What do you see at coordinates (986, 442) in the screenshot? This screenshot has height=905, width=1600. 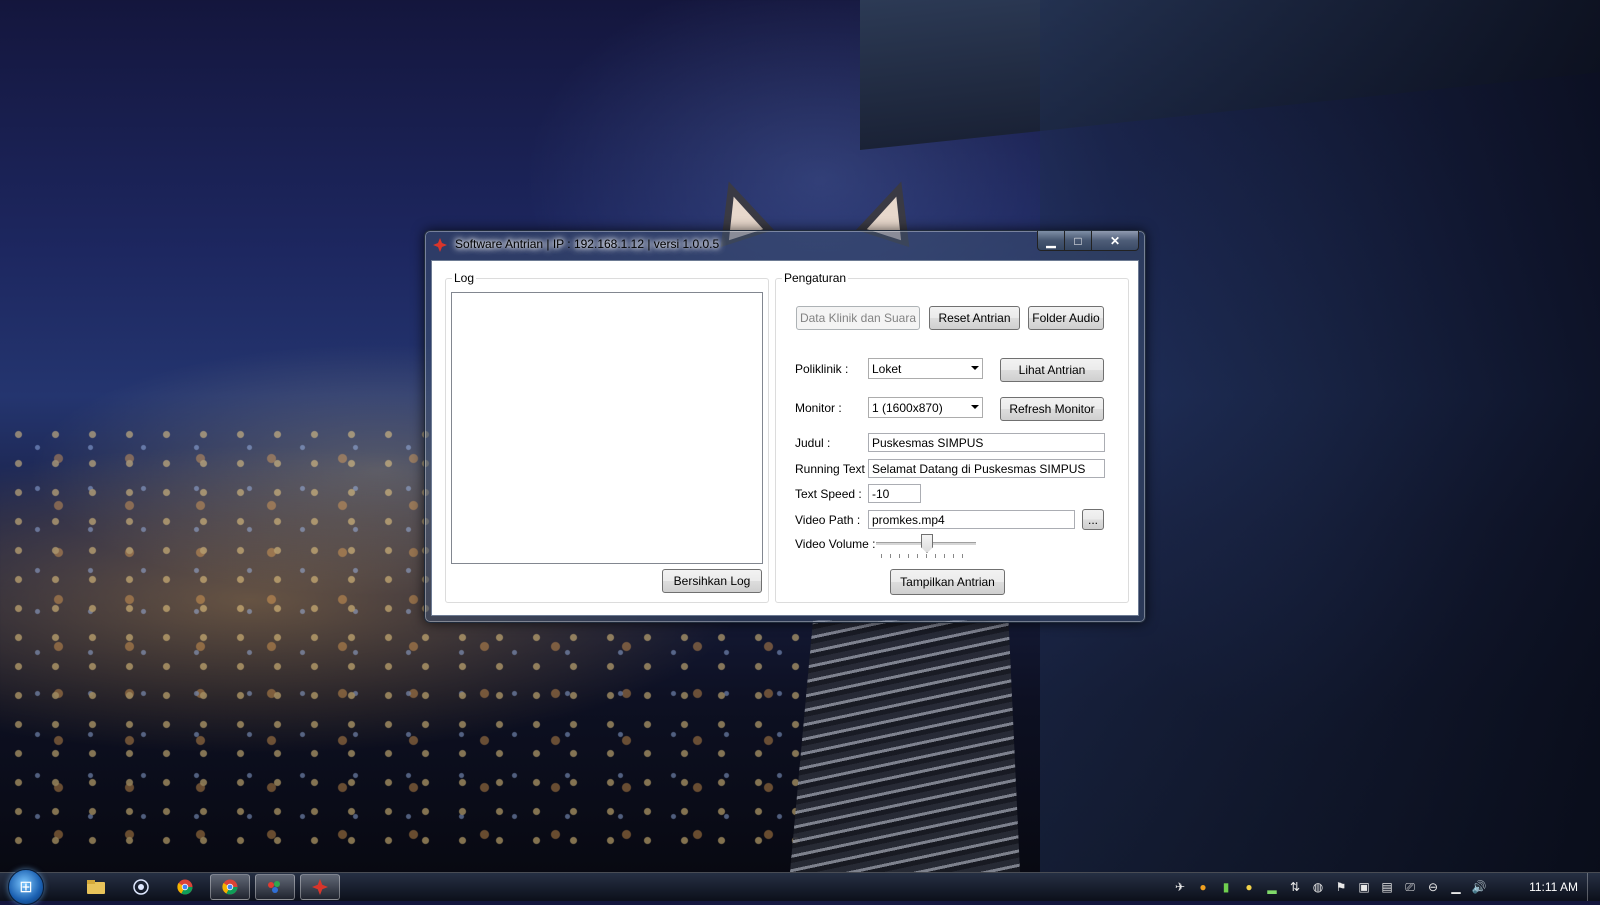 I see `judul-input: Puskesmas SIMPUS` at bounding box center [986, 442].